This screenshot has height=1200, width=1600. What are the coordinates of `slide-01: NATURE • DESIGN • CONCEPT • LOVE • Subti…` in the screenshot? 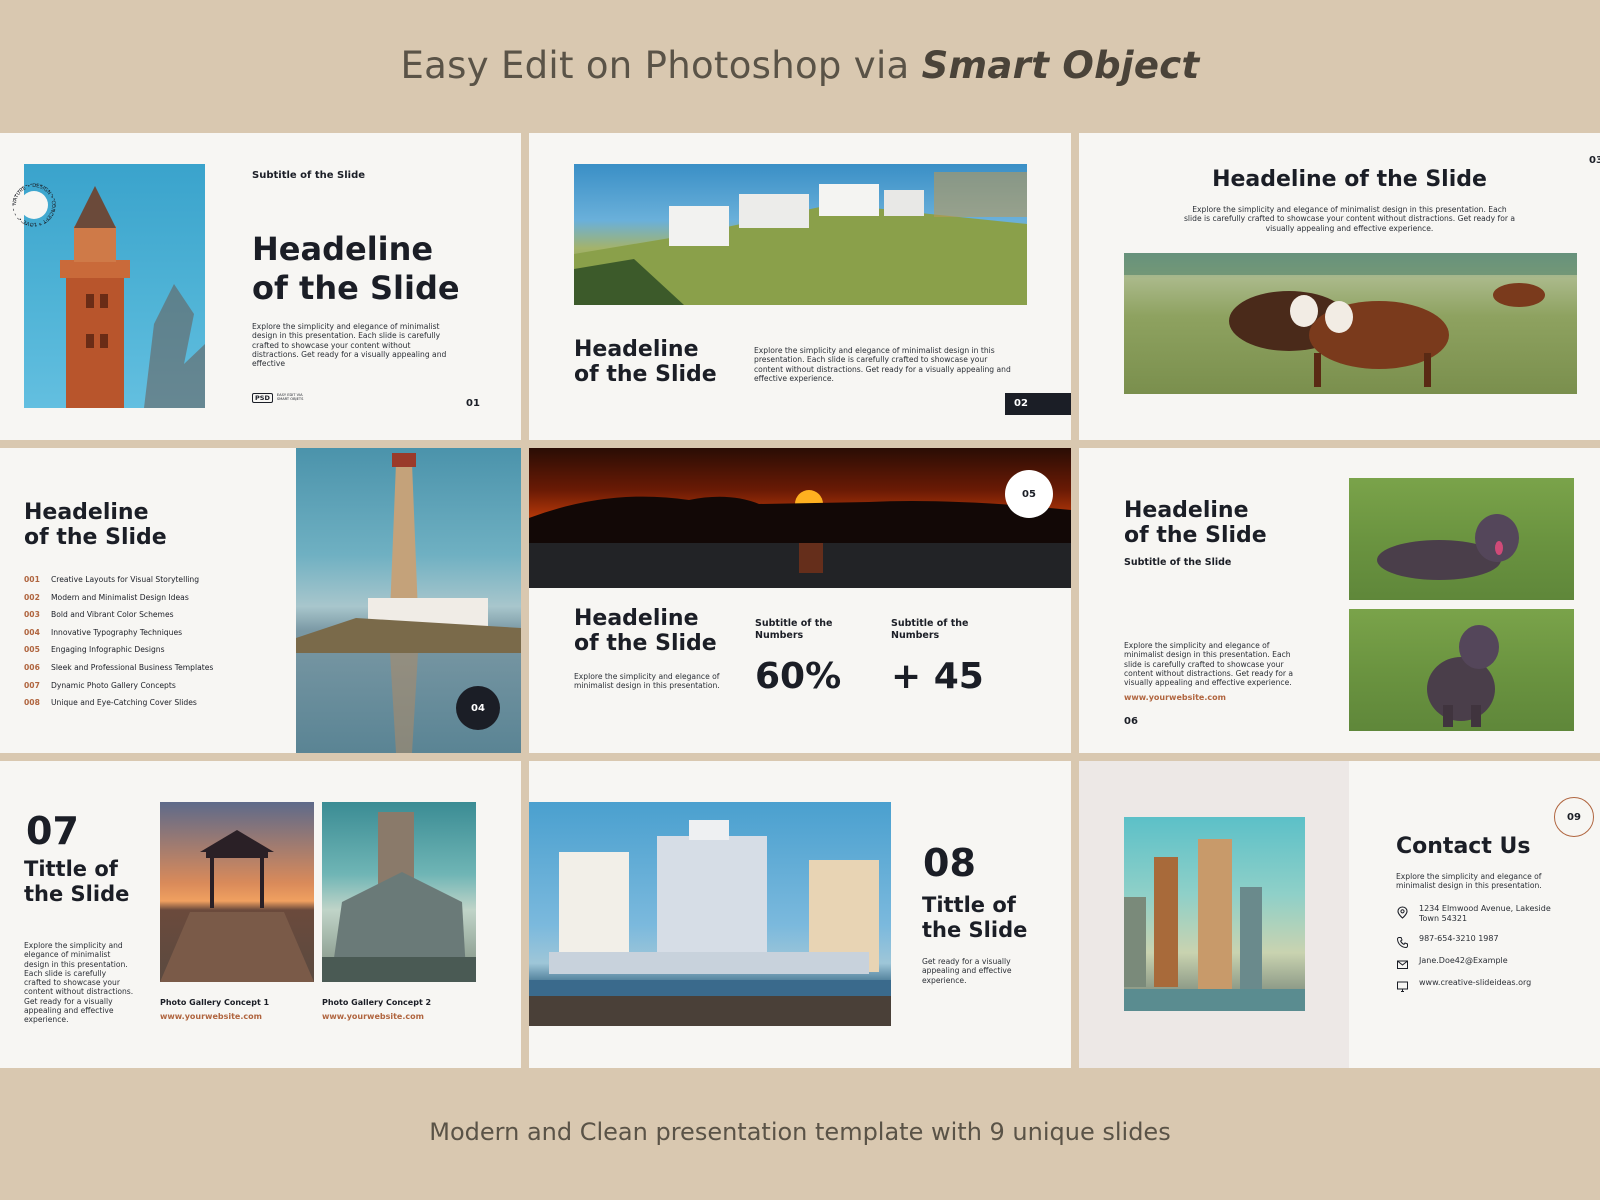 It's located at (260, 286).